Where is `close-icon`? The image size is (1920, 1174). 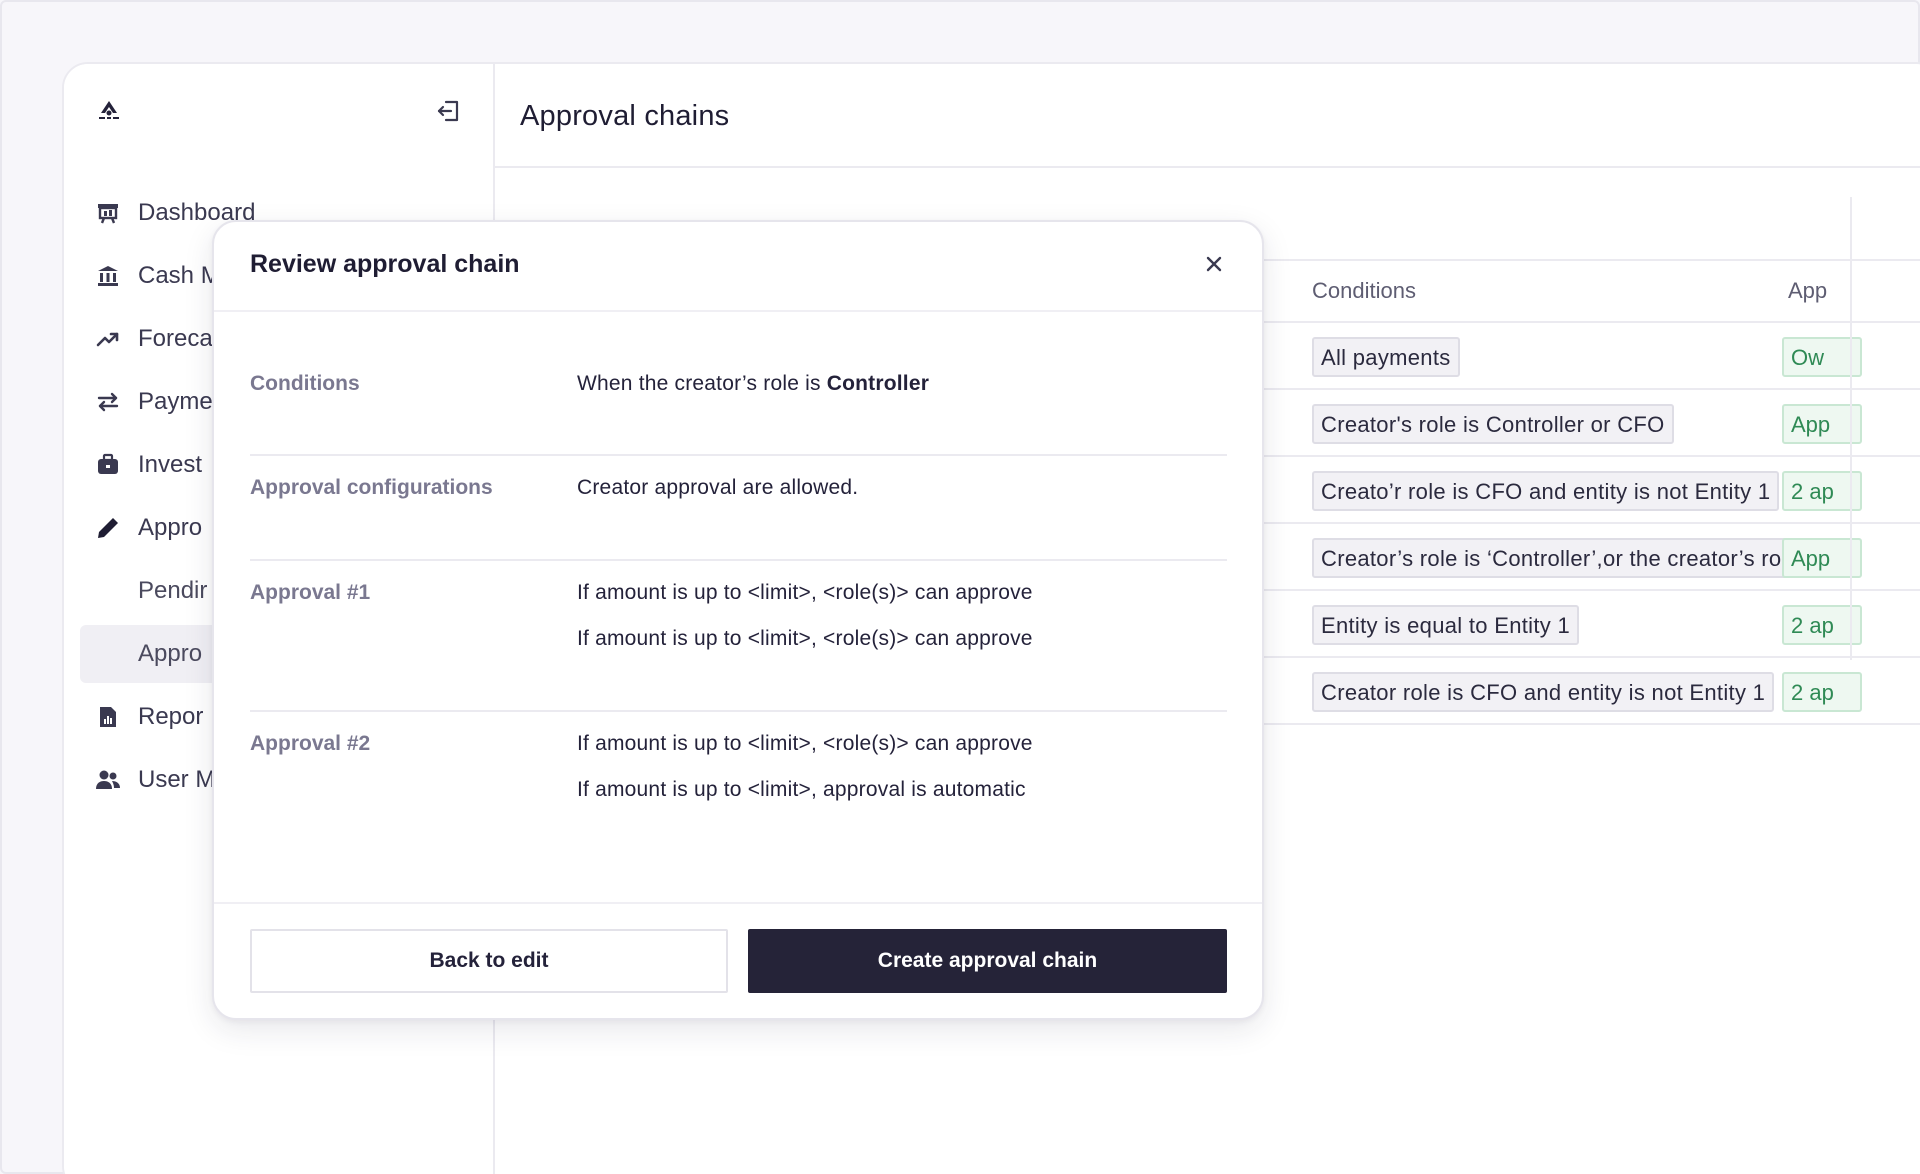 close-icon is located at coordinates (1214, 264).